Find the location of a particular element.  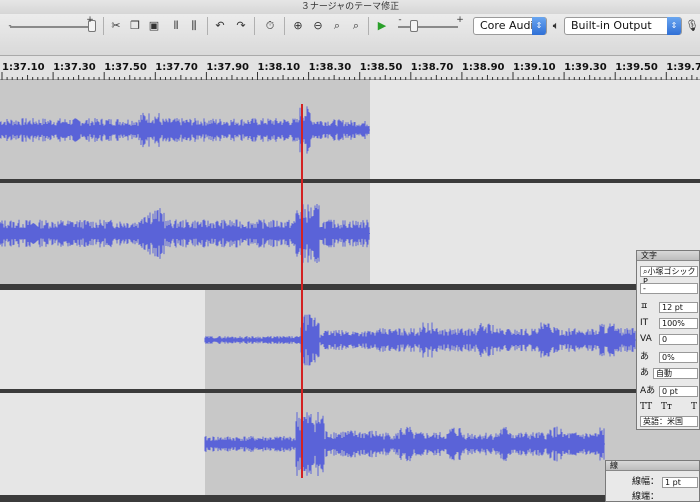

slider-plus-label: + is located at coordinates (90, 20).